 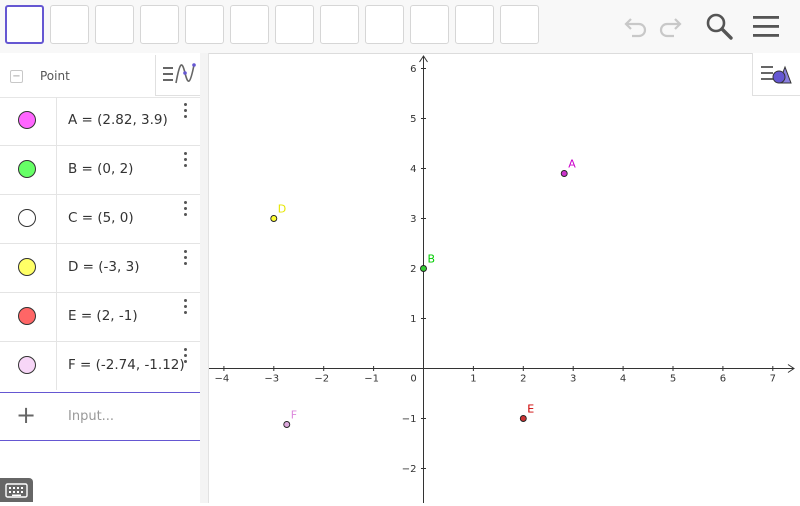 What do you see at coordinates (26, 415) in the screenshot?
I see `add-icon: +` at bounding box center [26, 415].